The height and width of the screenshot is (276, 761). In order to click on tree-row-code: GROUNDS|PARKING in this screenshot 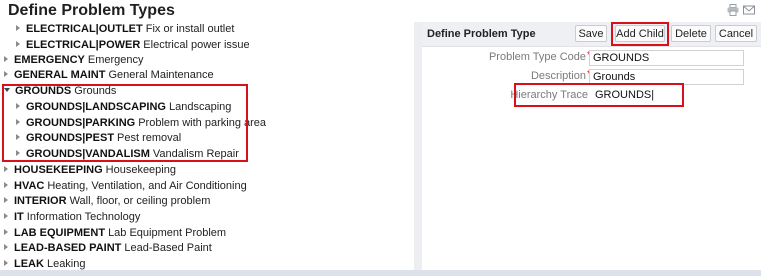, I will do `click(81, 123)`.